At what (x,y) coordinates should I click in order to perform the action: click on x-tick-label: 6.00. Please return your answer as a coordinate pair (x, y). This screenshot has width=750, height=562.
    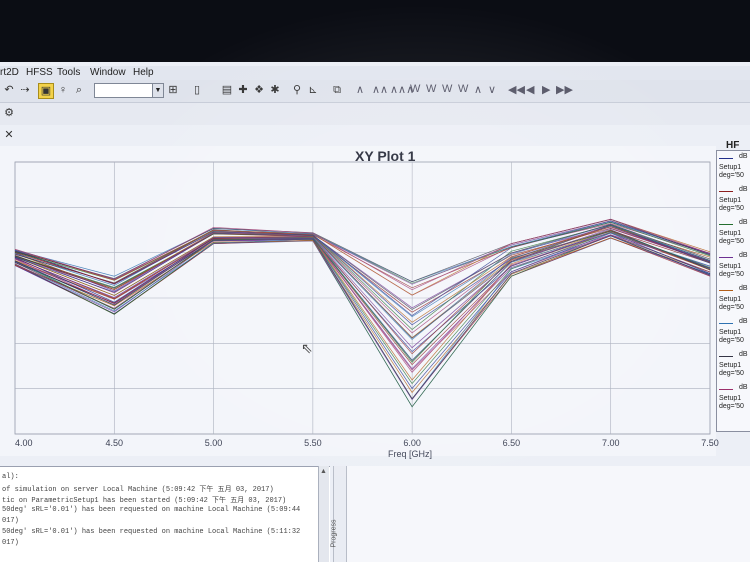
    Looking at the image, I should click on (412, 443).